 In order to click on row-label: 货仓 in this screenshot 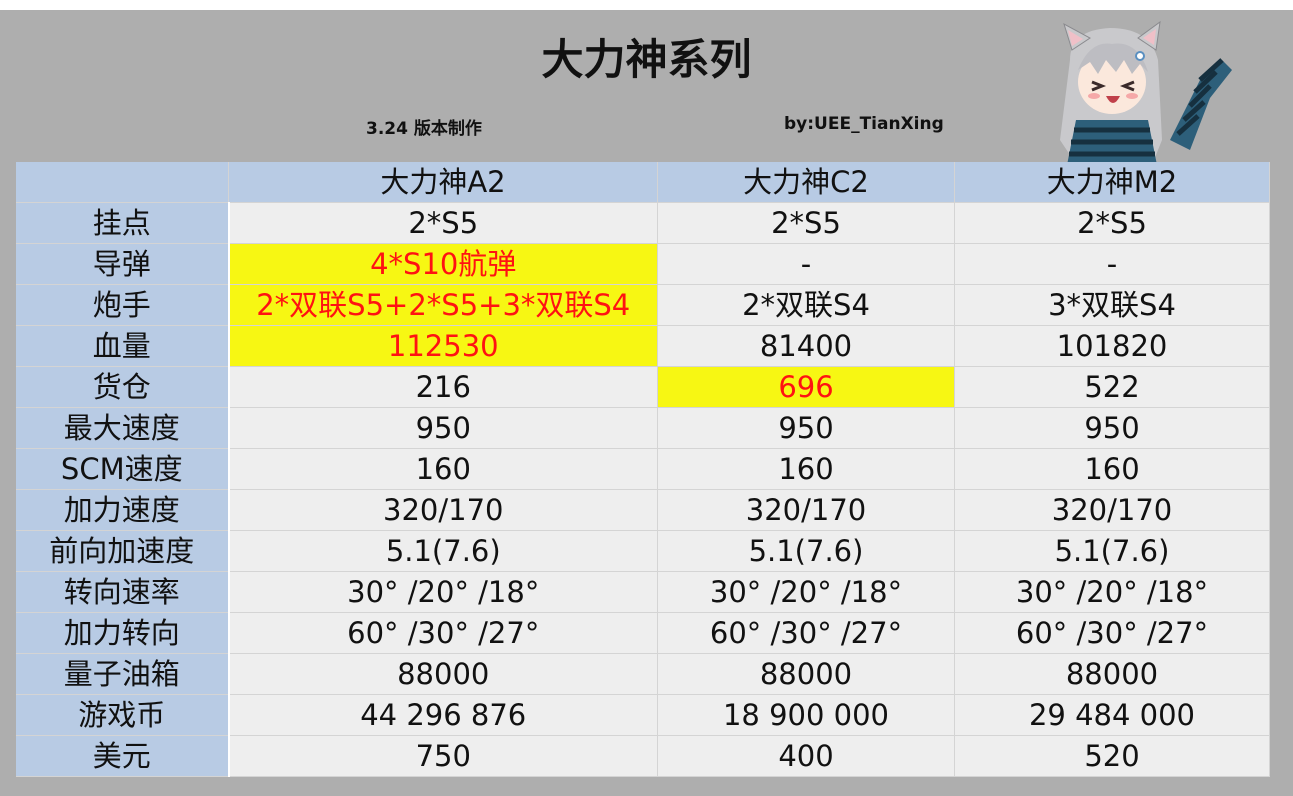, I will do `click(123, 387)`.